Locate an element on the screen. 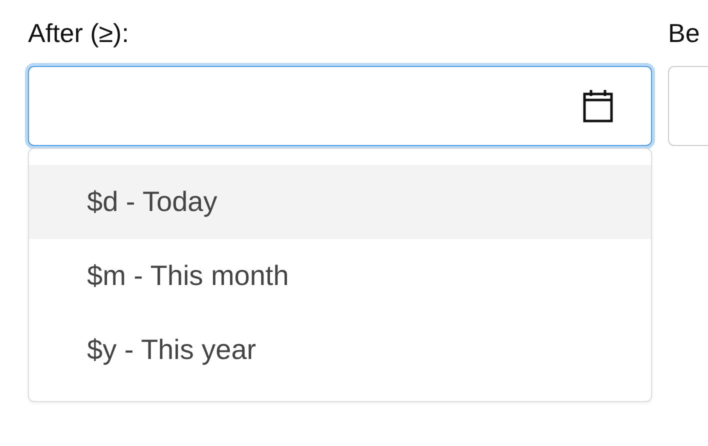  dropdown-option: $d - Today is located at coordinates (340, 202).